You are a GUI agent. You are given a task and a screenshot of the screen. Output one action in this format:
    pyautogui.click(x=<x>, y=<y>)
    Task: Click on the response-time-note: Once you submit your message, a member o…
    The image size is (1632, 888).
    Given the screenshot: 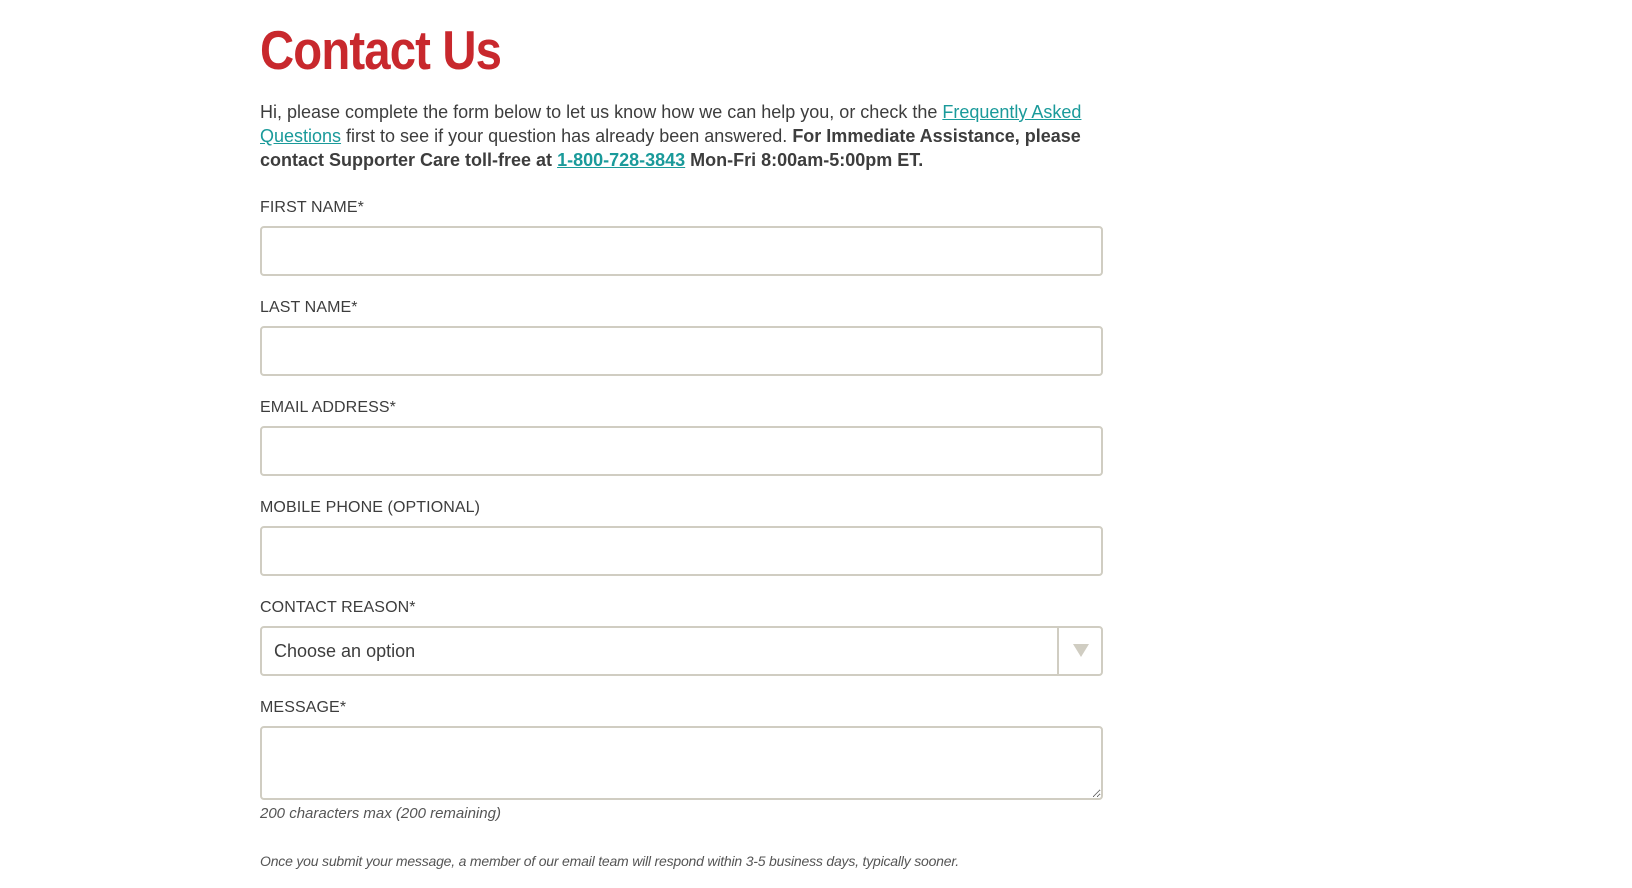 What is the action you would take?
    pyautogui.click(x=609, y=861)
    